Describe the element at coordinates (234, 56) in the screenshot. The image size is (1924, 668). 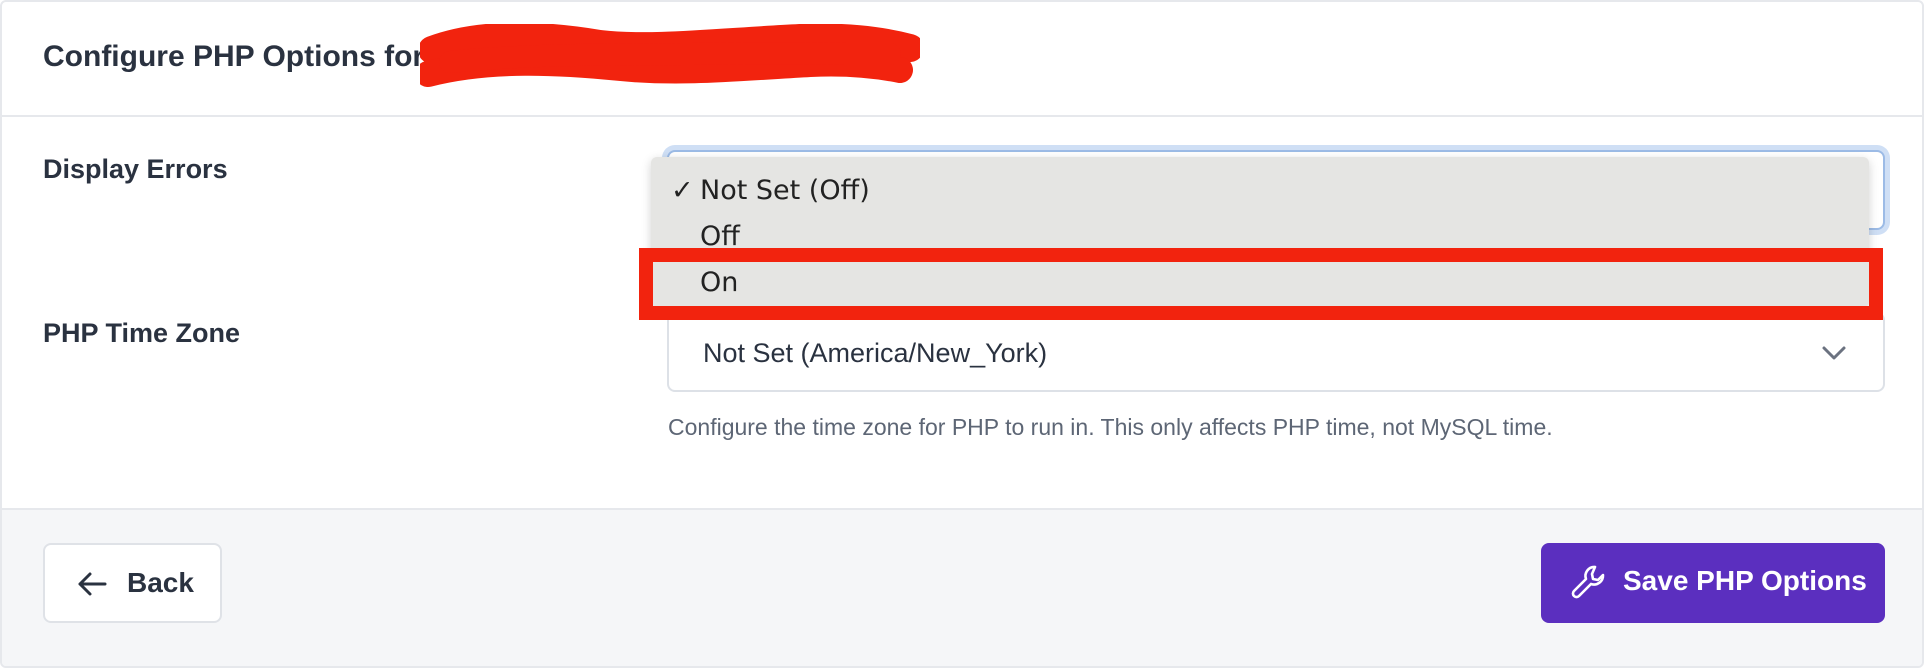
I see `page-title: Configure PHP Options for` at that location.